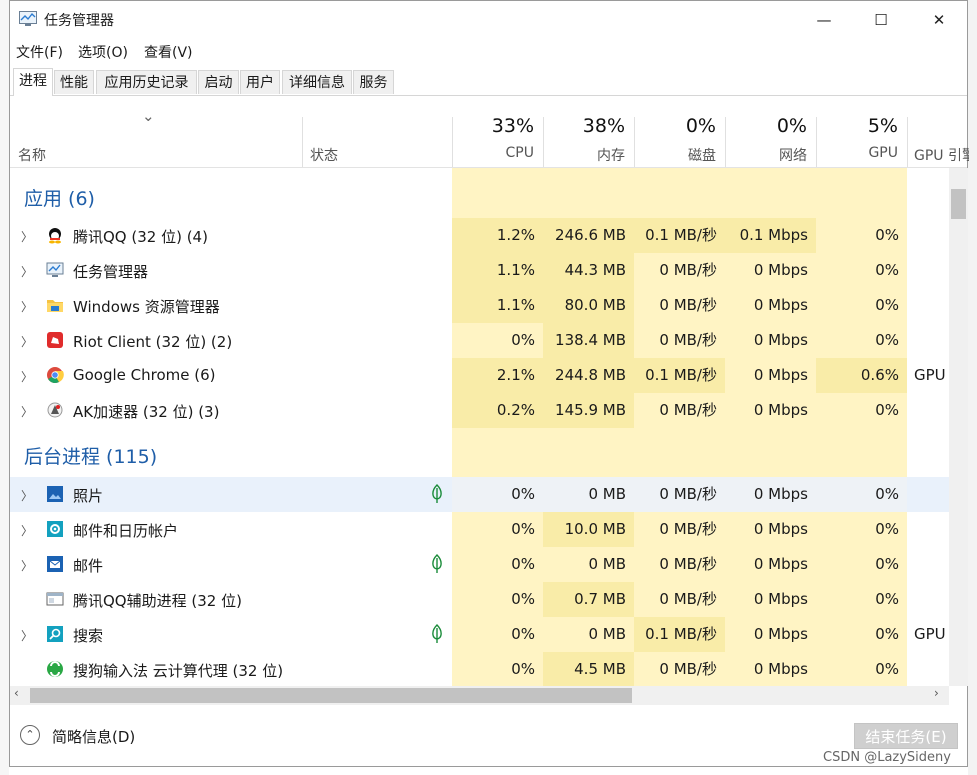 The width and height of the screenshot is (977, 775). Describe the element at coordinates (111, 272) in the screenshot. I see `process-name: 任务管理器` at that location.